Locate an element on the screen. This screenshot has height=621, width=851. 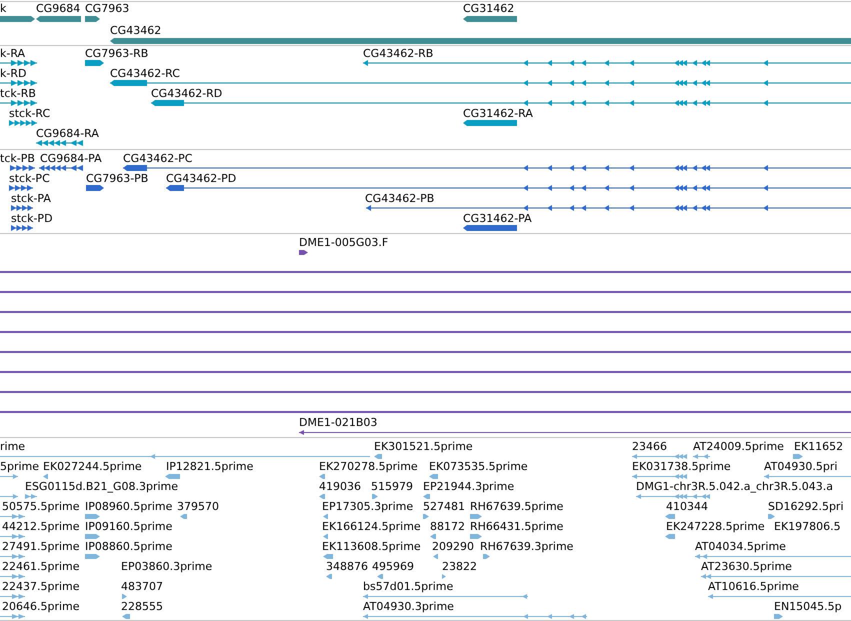
feature-label: CG9684-PA is located at coordinates (71, 158).